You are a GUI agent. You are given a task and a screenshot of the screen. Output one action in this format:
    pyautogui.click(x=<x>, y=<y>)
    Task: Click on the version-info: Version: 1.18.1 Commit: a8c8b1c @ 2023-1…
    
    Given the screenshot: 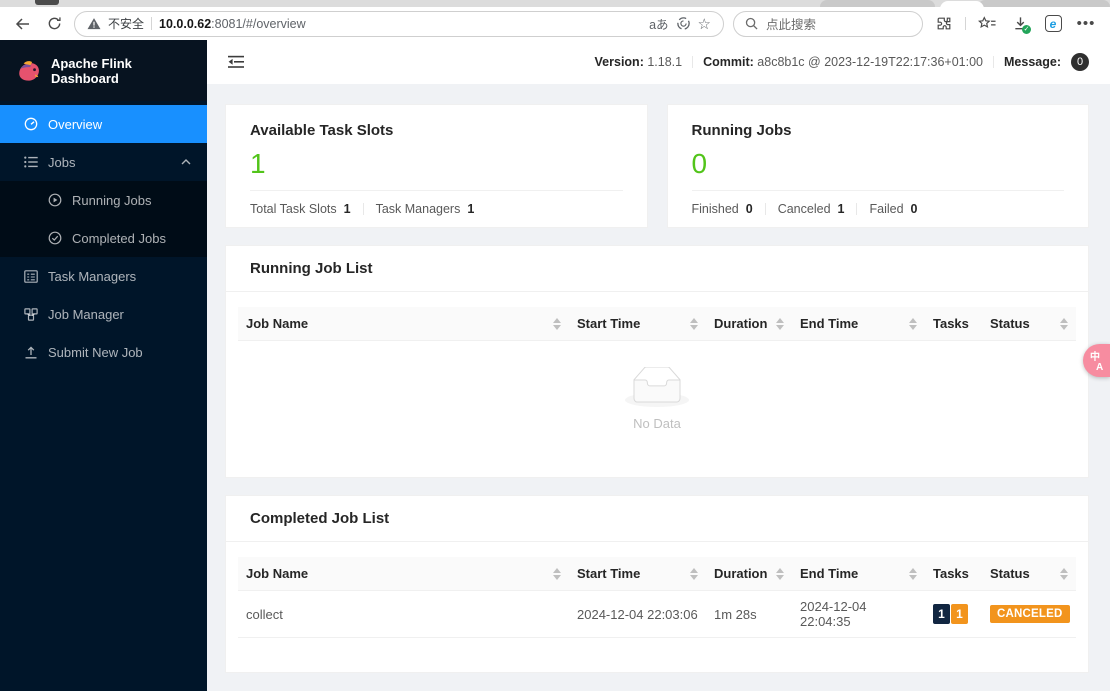 What is the action you would take?
    pyautogui.click(x=842, y=62)
    